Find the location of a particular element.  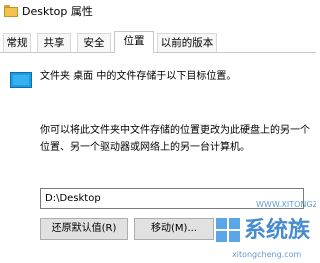

explanation-line-1: 你可以将此文件夹中文件存储的位置更改为此硬盘上的另一个 is located at coordinates (175, 130).